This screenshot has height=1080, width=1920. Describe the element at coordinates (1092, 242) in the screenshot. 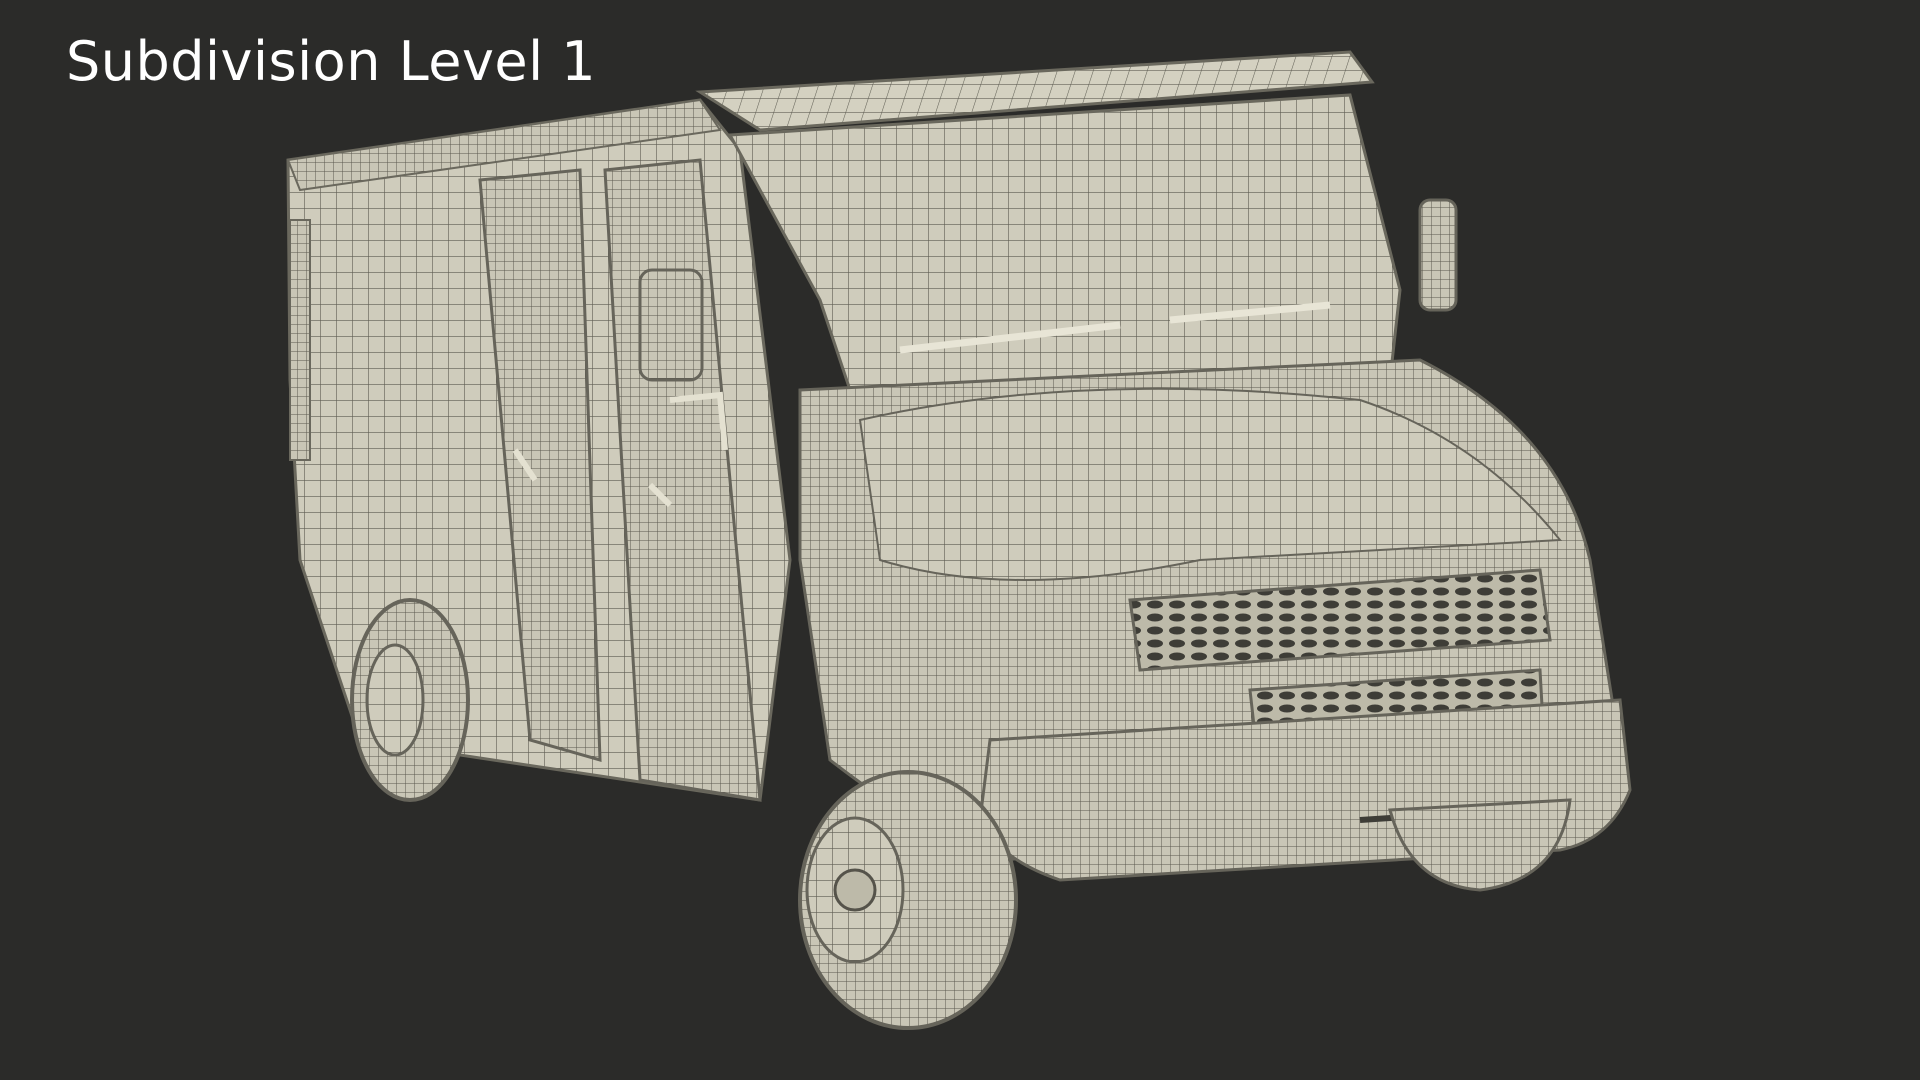

I see `windshield` at that location.